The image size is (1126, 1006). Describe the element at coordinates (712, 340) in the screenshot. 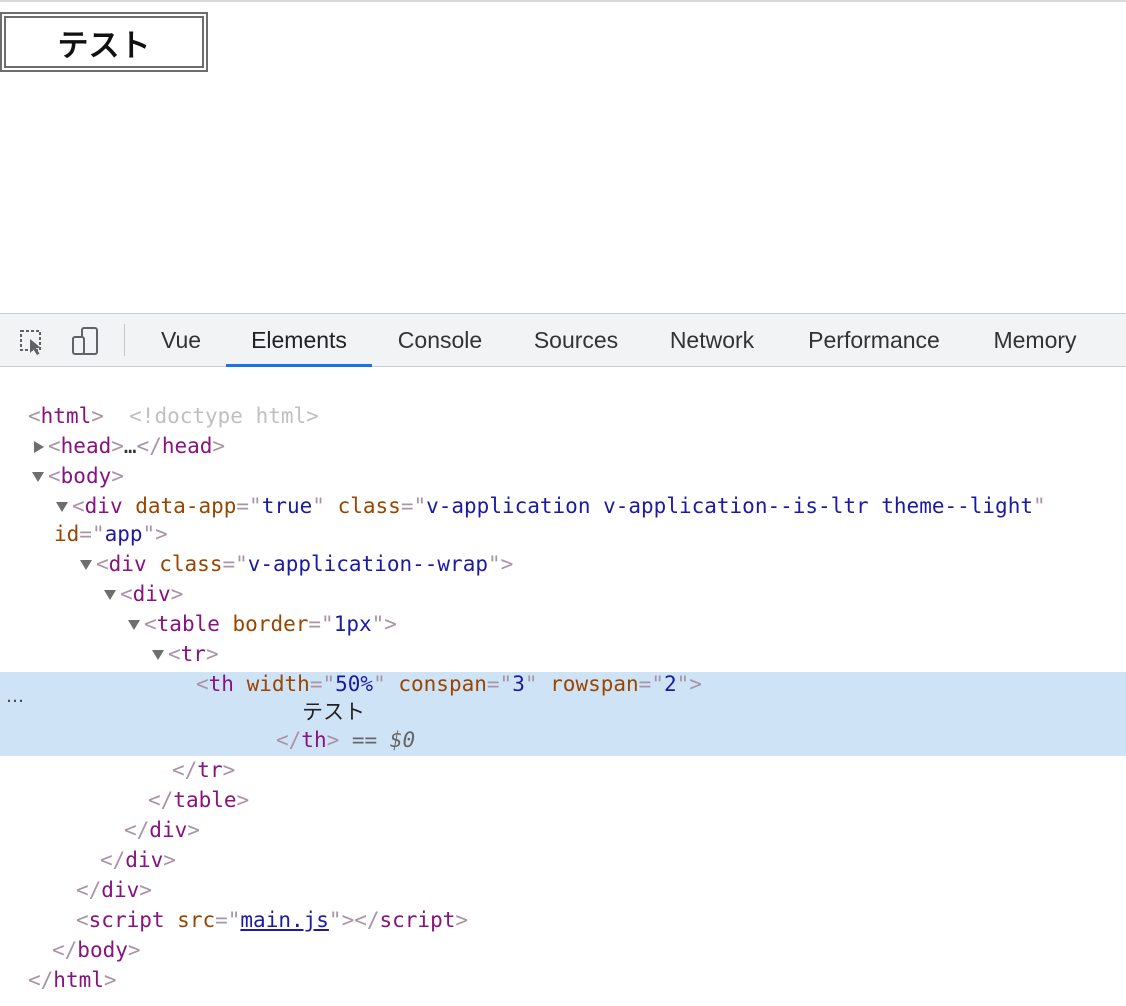

I see `tab-network: Network` at that location.